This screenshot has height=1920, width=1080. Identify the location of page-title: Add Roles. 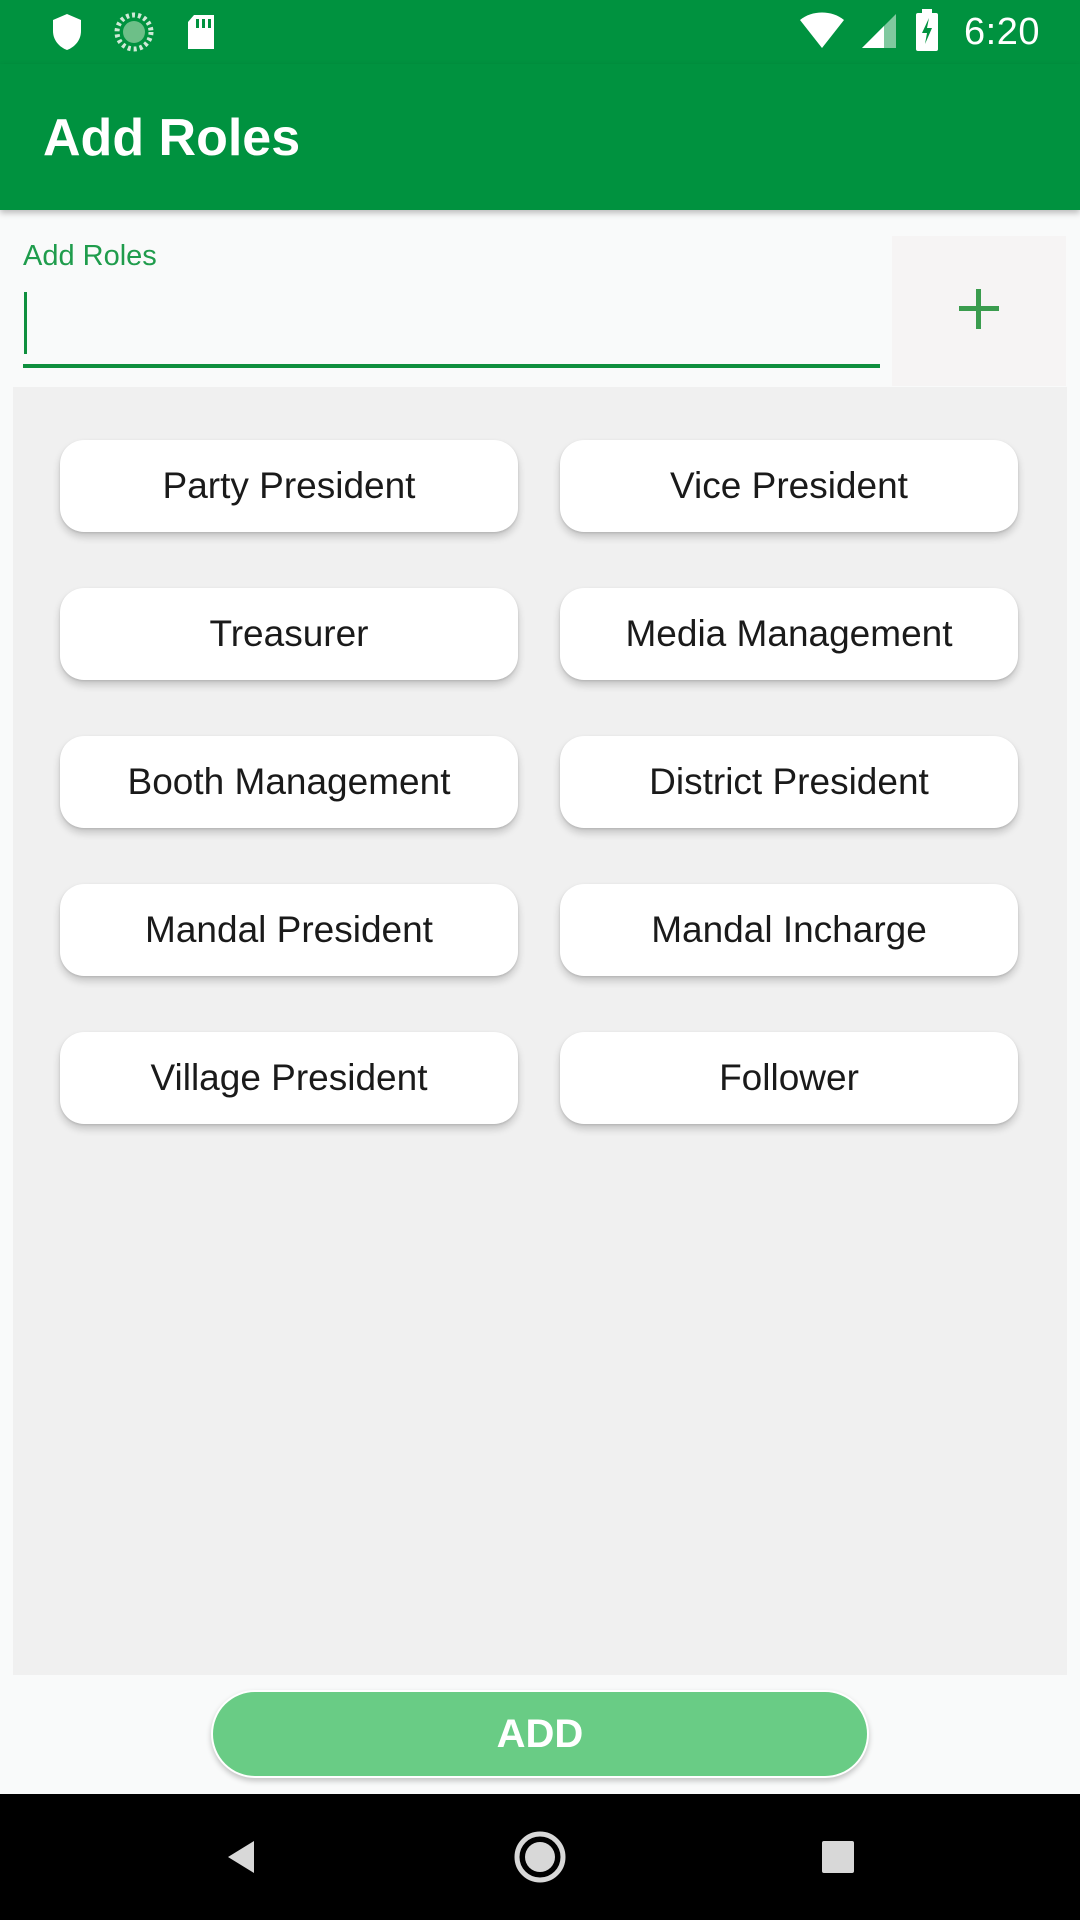
(172, 138).